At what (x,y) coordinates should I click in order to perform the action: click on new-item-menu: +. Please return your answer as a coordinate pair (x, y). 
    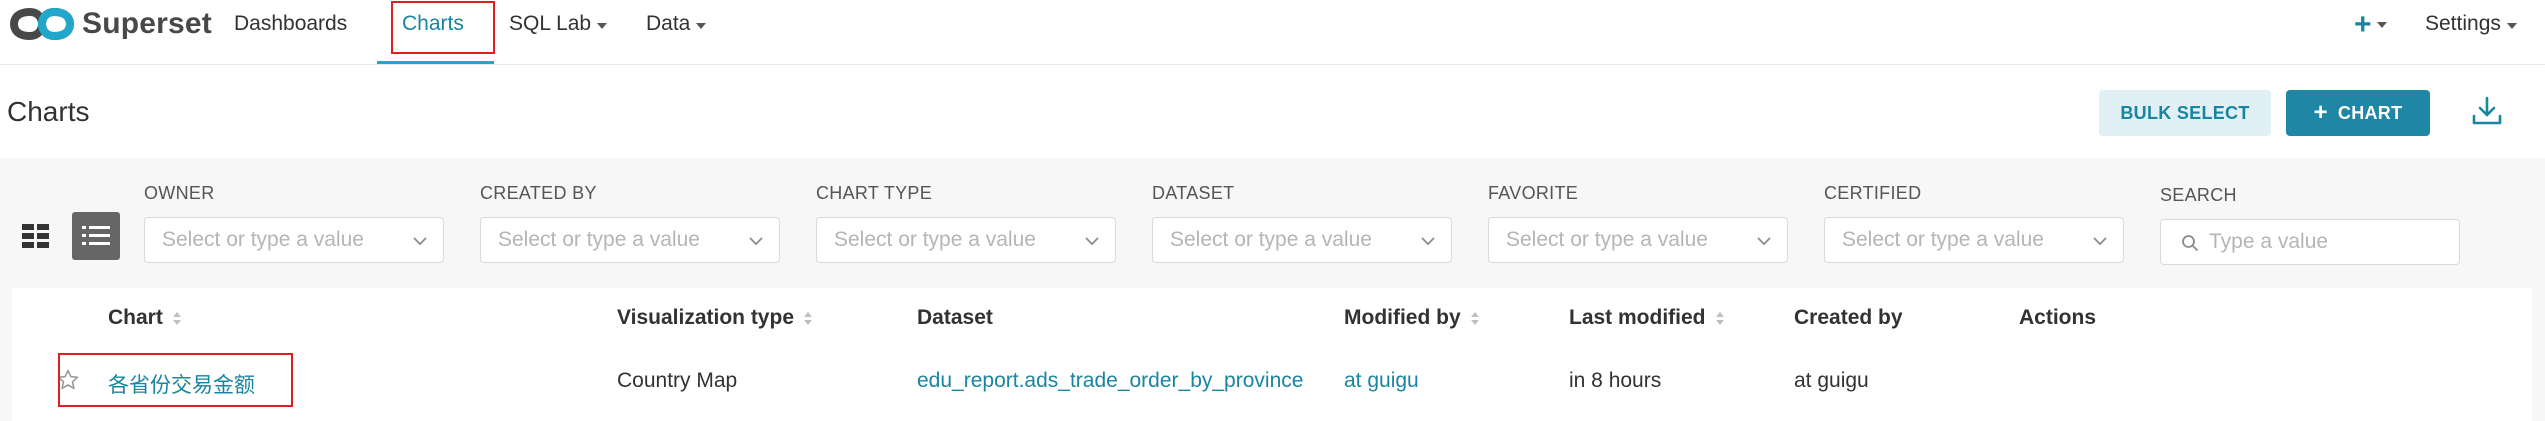
    Looking at the image, I should click on (2370, 25).